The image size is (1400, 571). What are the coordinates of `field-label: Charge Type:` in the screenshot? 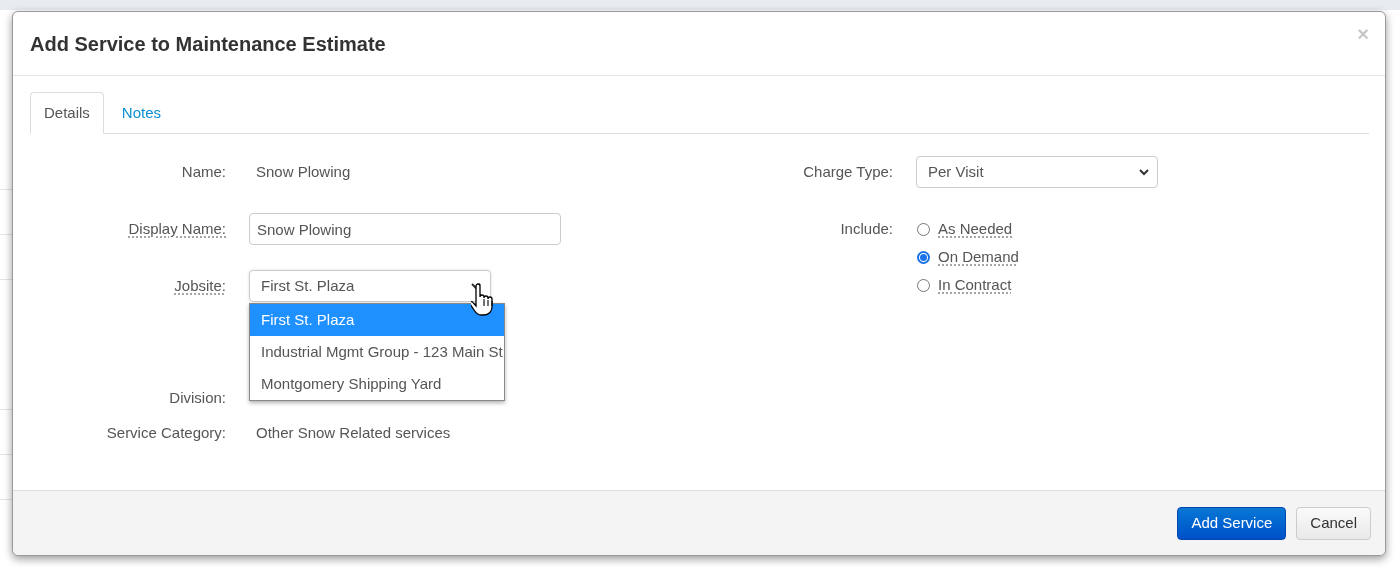 It's located at (848, 171).